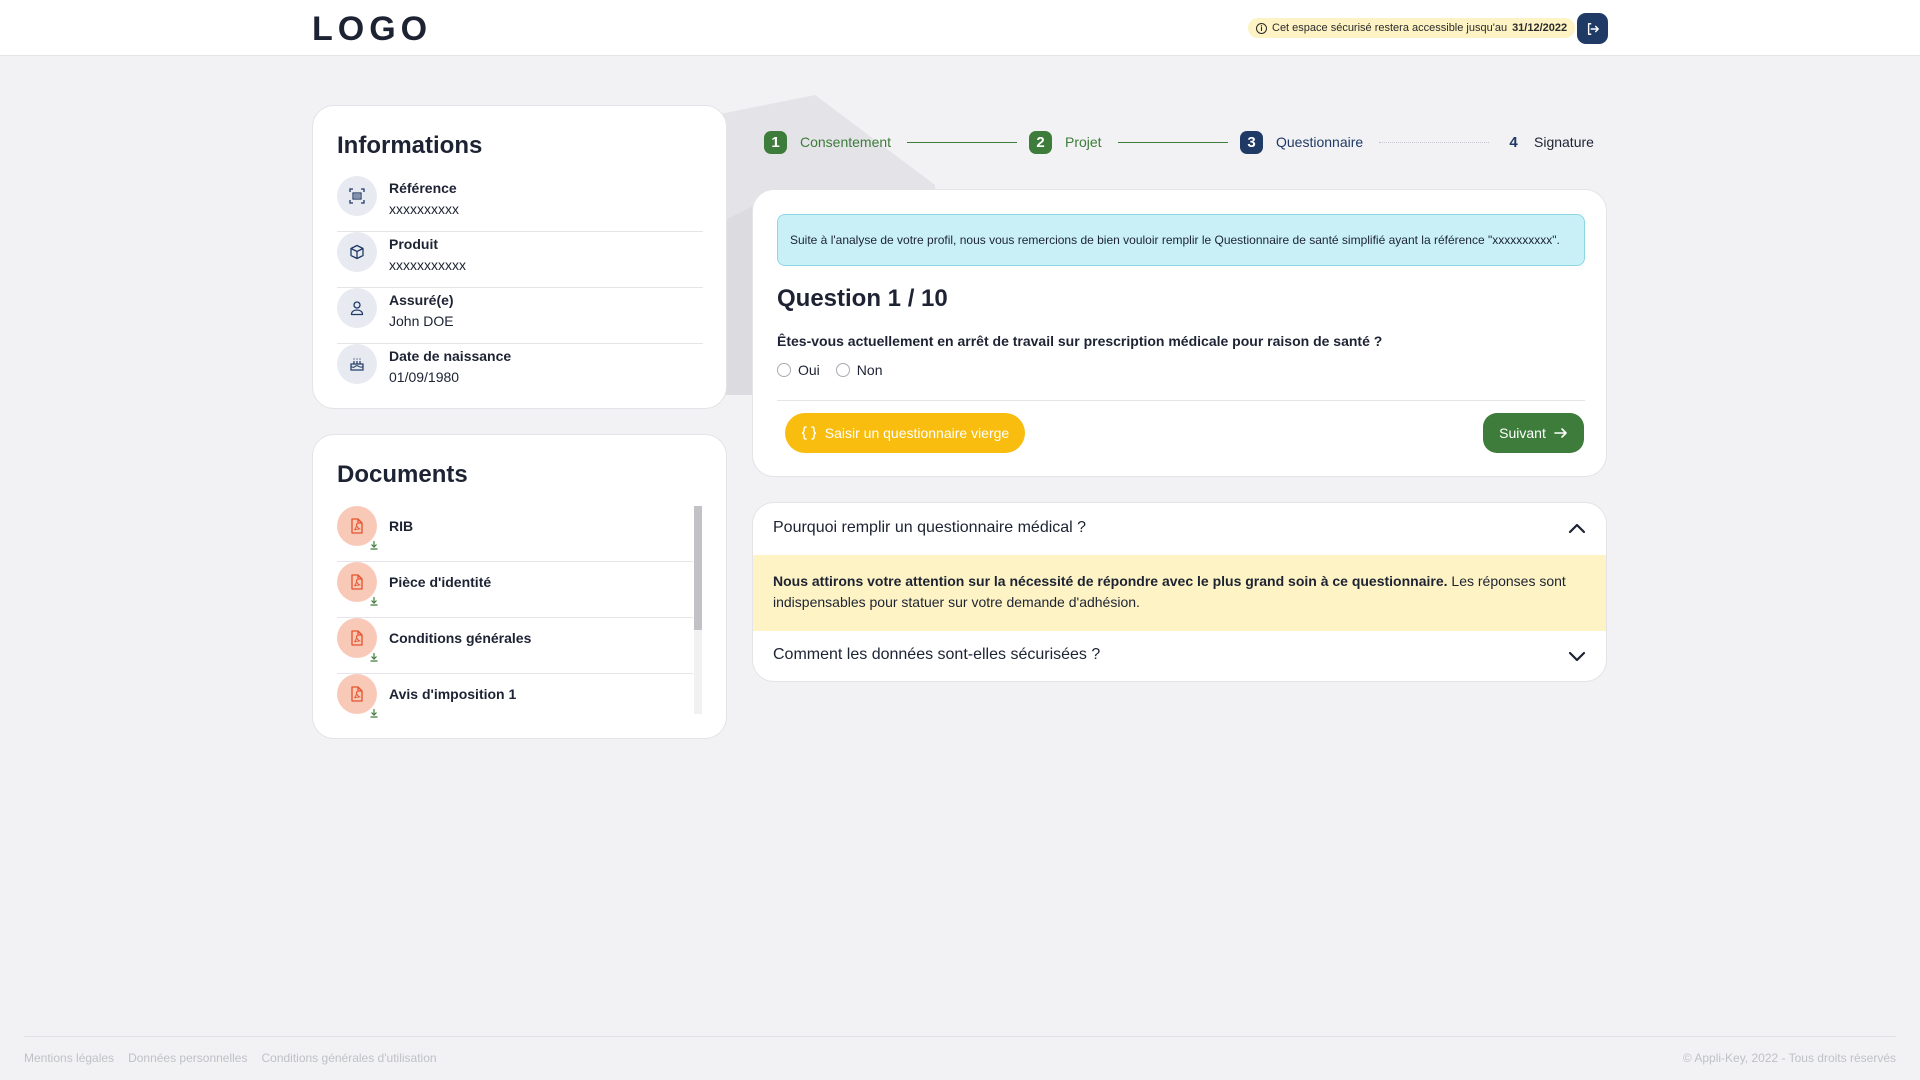 The height and width of the screenshot is (1080, 1920). Describe the element at coordinates (1789, 1058) in the screenshot. I see `copyright: © Appli-Key, 2022 - Tous droits réservés` at that location.